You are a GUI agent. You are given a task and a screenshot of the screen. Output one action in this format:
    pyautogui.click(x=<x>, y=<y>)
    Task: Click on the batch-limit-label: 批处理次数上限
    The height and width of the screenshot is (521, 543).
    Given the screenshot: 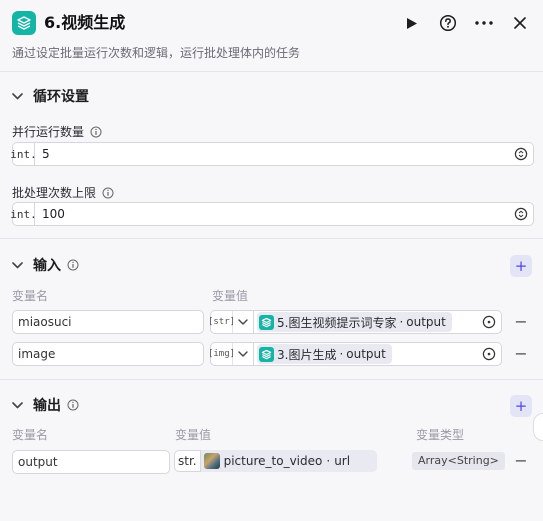 What is the action you would take?
    pyautogui.click(x=63, y=192)
    